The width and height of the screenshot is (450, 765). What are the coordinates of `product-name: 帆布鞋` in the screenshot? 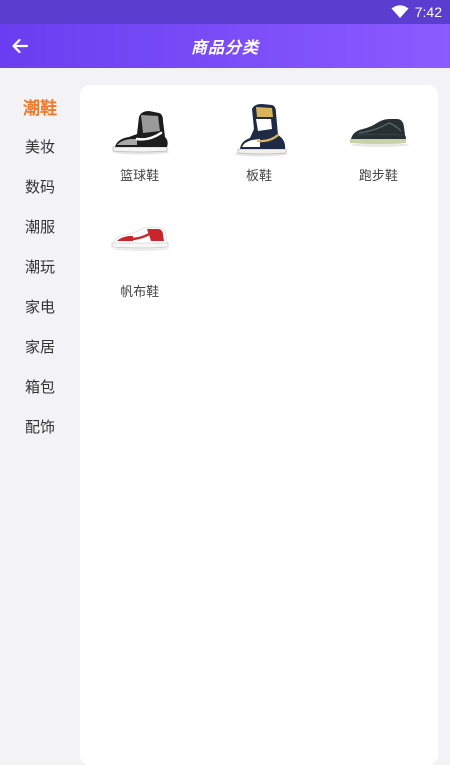 It's located at (140, 292).